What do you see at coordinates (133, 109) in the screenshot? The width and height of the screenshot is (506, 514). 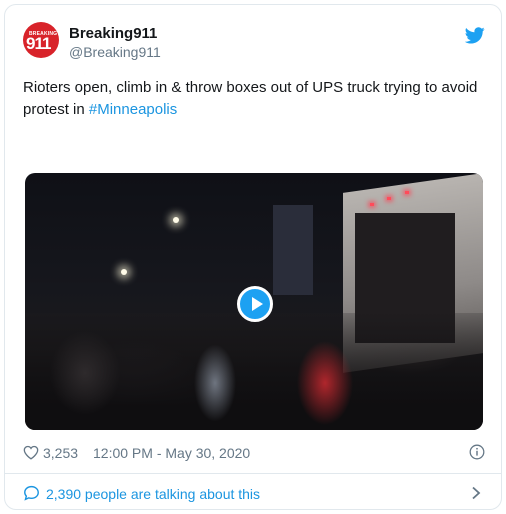 I see `hashtag-link: #Minneapolis` at bounding box center [133, 109].